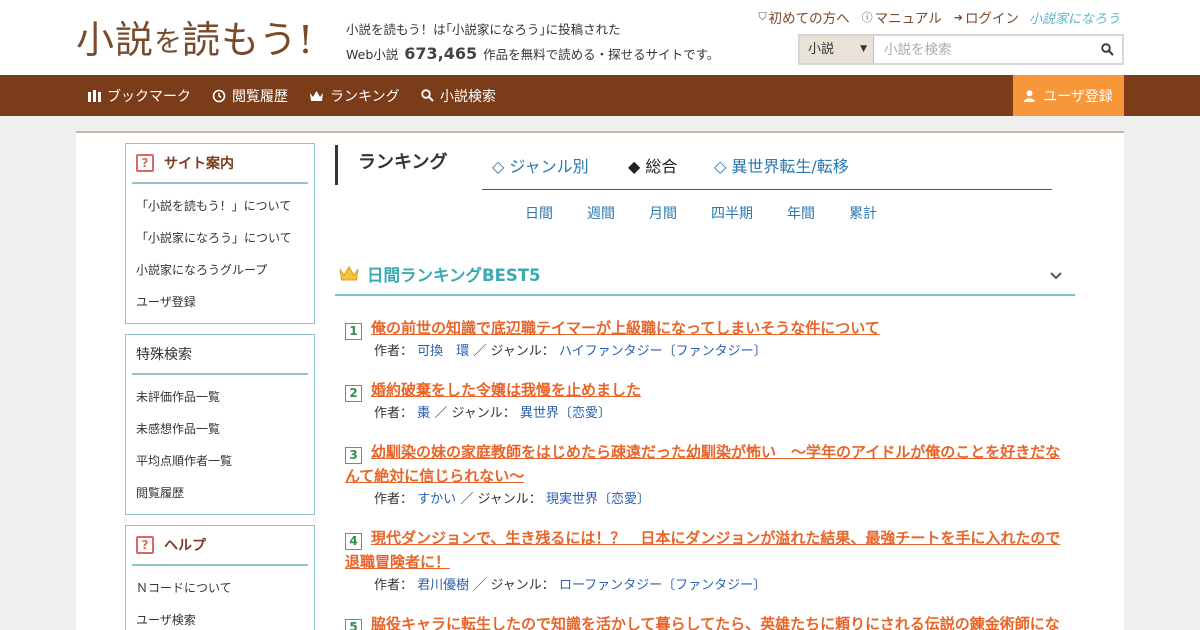 This screenshot has height=630, width=1200. Describe the element at coordinates (354, 95) in the screenshot. I see `nav-ranking: ランキング` at that location.